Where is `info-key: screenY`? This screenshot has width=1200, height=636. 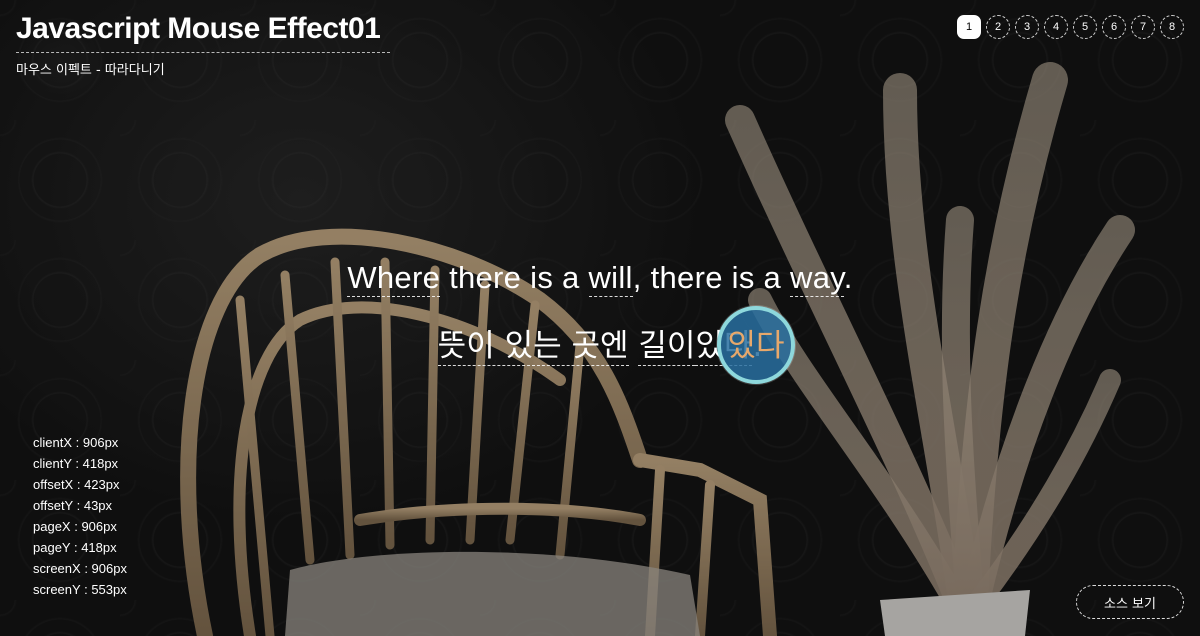 info-key: screenY is located at coordinates (57, 589).